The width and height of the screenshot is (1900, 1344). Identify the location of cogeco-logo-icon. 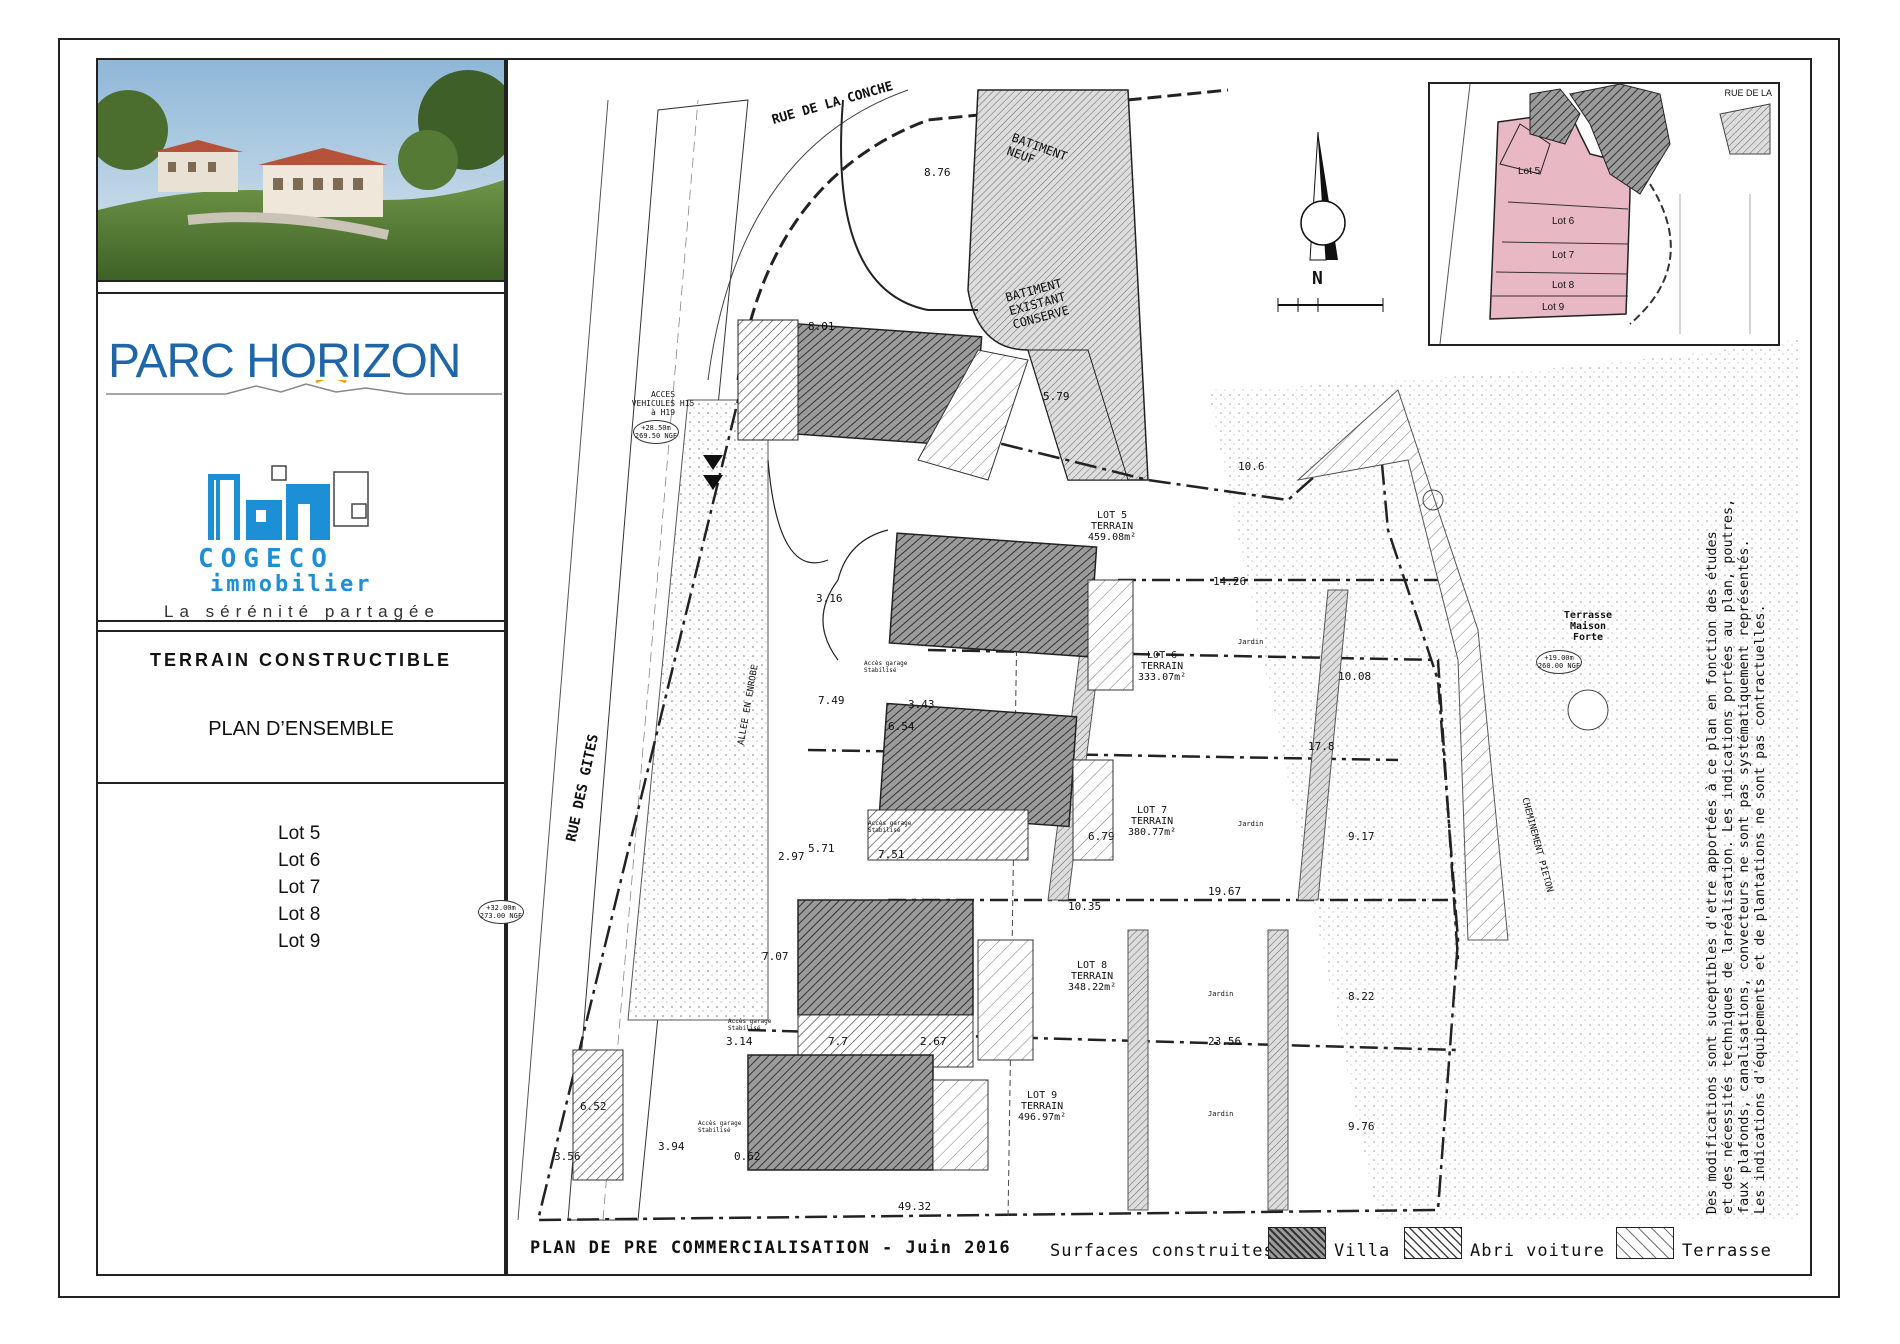
(288, 502).